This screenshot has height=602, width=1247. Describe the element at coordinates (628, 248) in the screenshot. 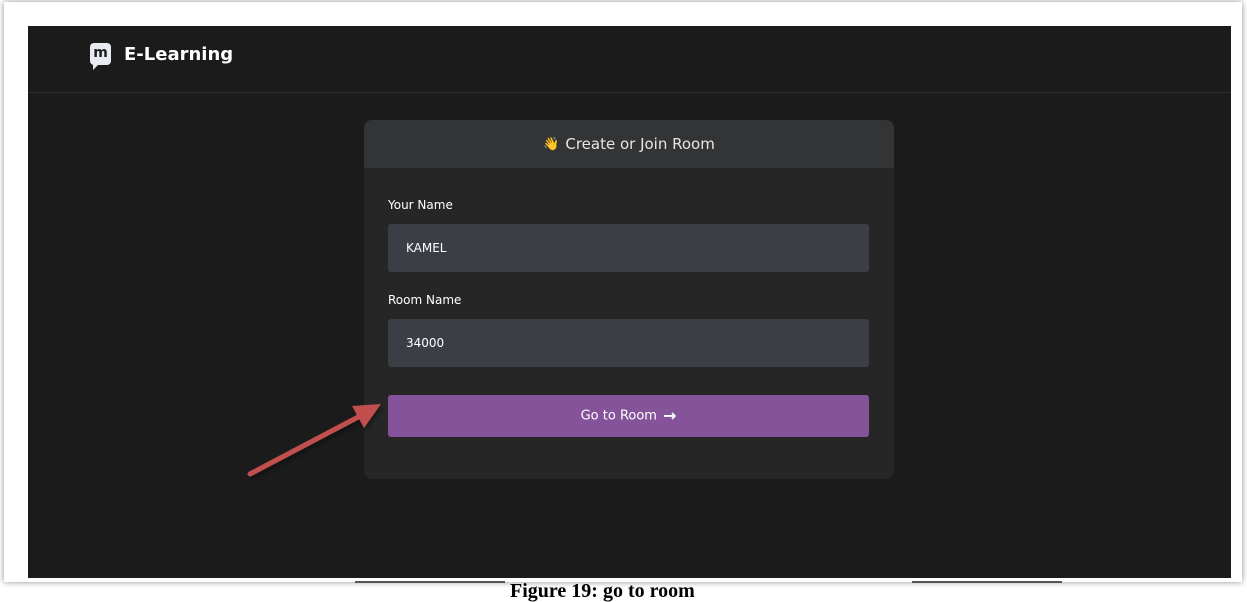

I see `your-name-input` at that location.